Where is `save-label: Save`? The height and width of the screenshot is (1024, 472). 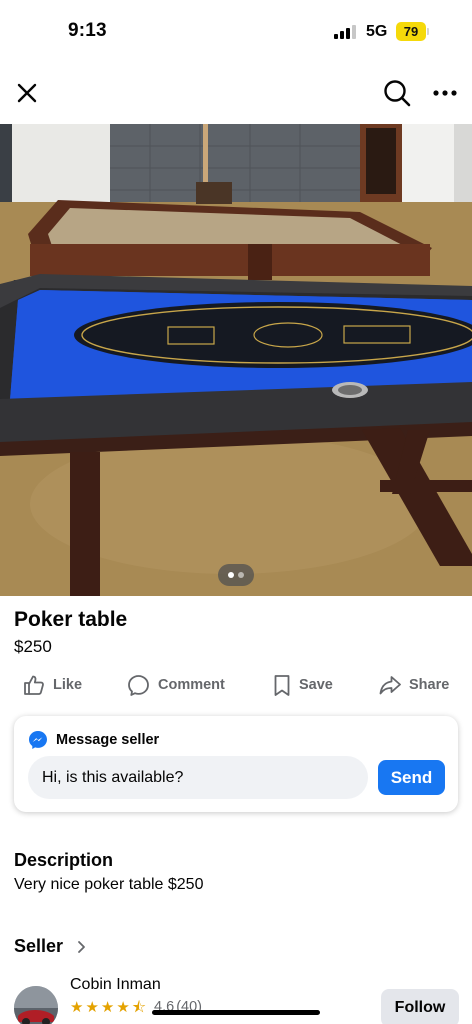
save-label: Save is located at coordinates (316, 685).